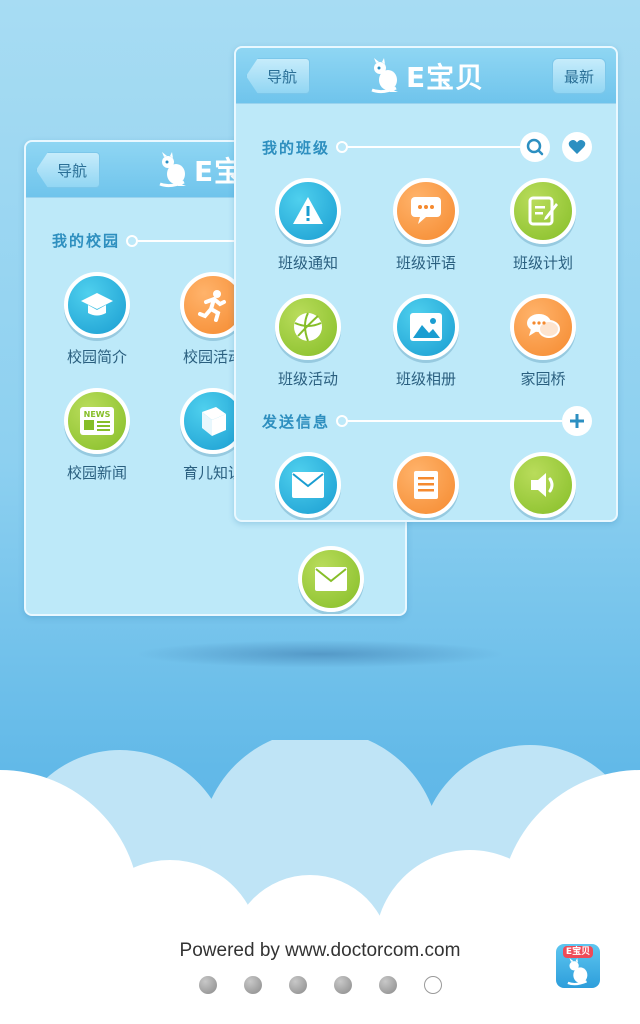 This screenshot has width=640, height=1024. I want to click on plus-icon, so click(577, 421).